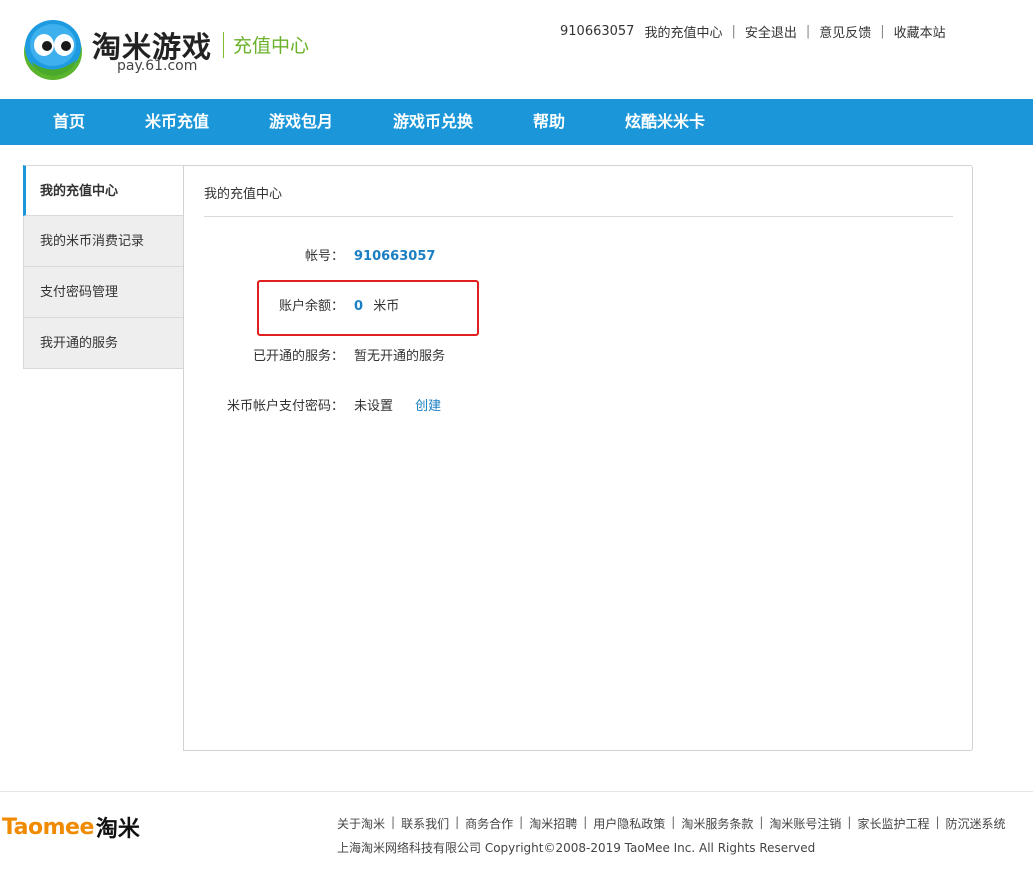 The image size is (1033, 873). What do you see at coordinates (395, 256) in the screenshot?
I see `account-value: 910663057` at bounding box center [395, 256].